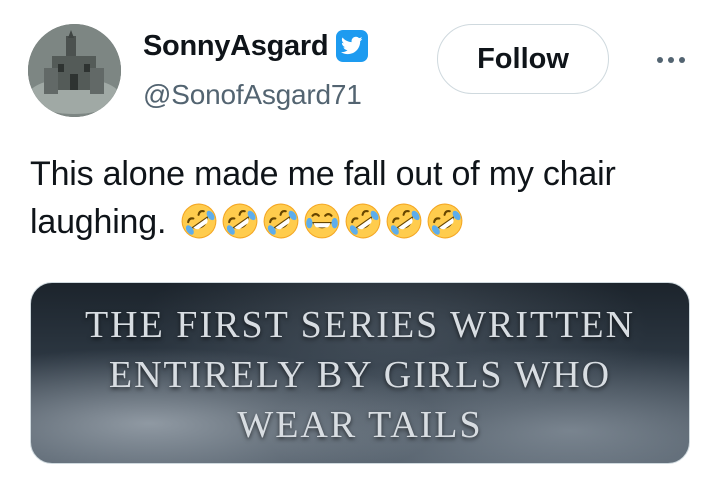  I want to click on media-line: entirely by girls who, so click(360, 375).